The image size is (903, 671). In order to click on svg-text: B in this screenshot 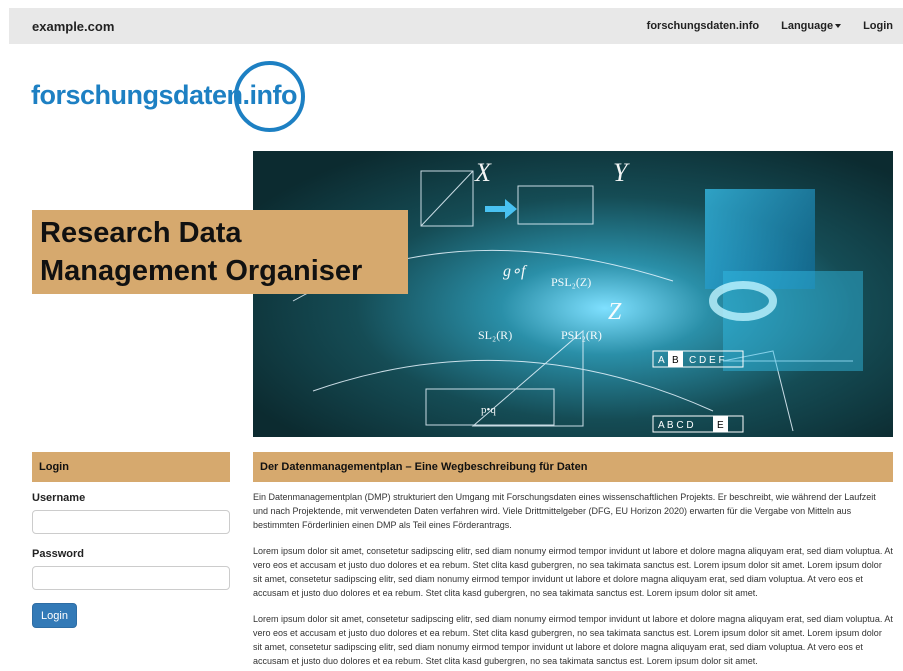, I will do `click(675, 360)`.